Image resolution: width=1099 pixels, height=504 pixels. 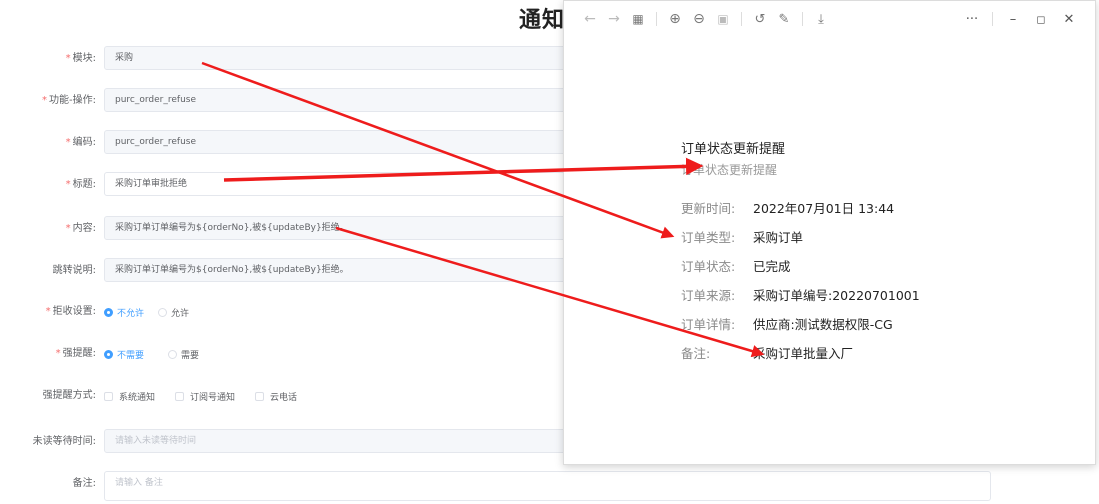 What do you see at coordinates (69, 395) in the screenshot?
I see `remind-method-label: 强提醒方式:` at bounding box center [69, 395].